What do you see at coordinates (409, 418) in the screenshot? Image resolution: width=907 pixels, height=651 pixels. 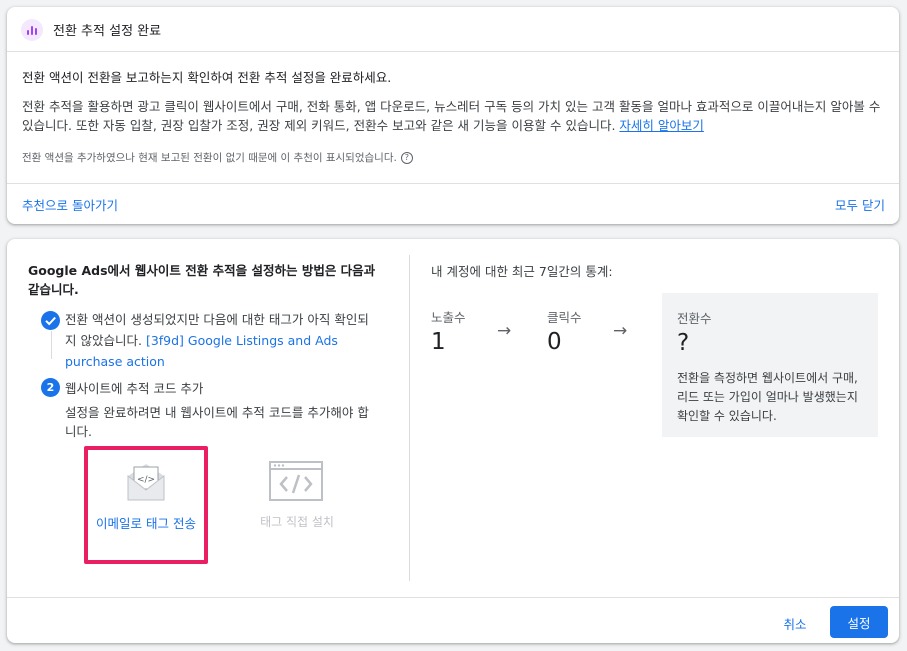 I see `column-divider` at bounding box center [409, 418].